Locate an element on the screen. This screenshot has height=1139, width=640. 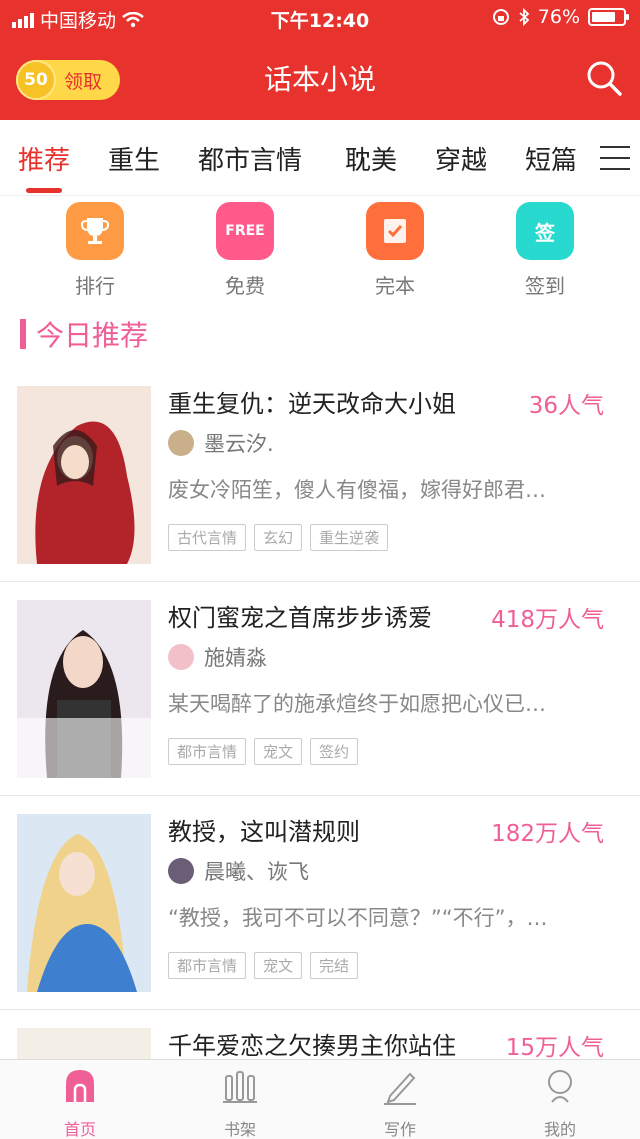
completed-label: 完本 is located at coordinates (395, 286).